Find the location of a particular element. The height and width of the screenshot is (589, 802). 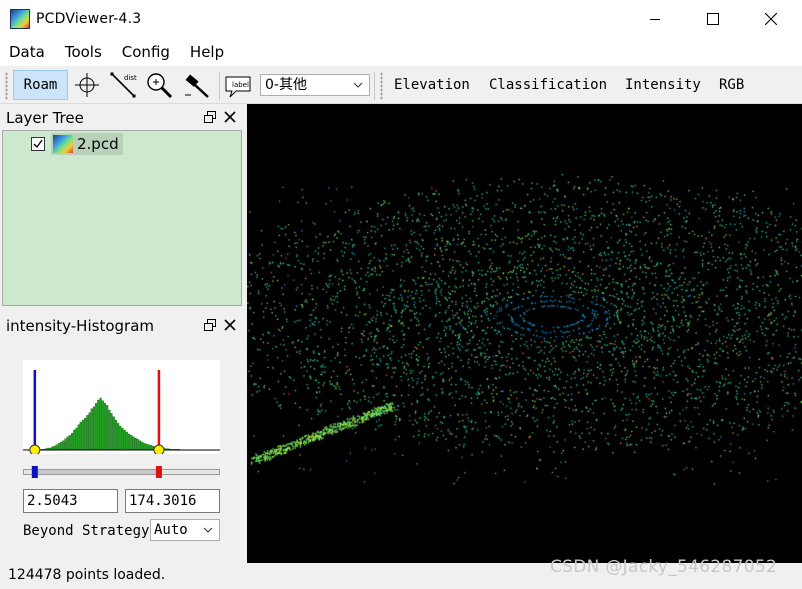

classification-mode-button: Classification is located at coordinates (548, 85).